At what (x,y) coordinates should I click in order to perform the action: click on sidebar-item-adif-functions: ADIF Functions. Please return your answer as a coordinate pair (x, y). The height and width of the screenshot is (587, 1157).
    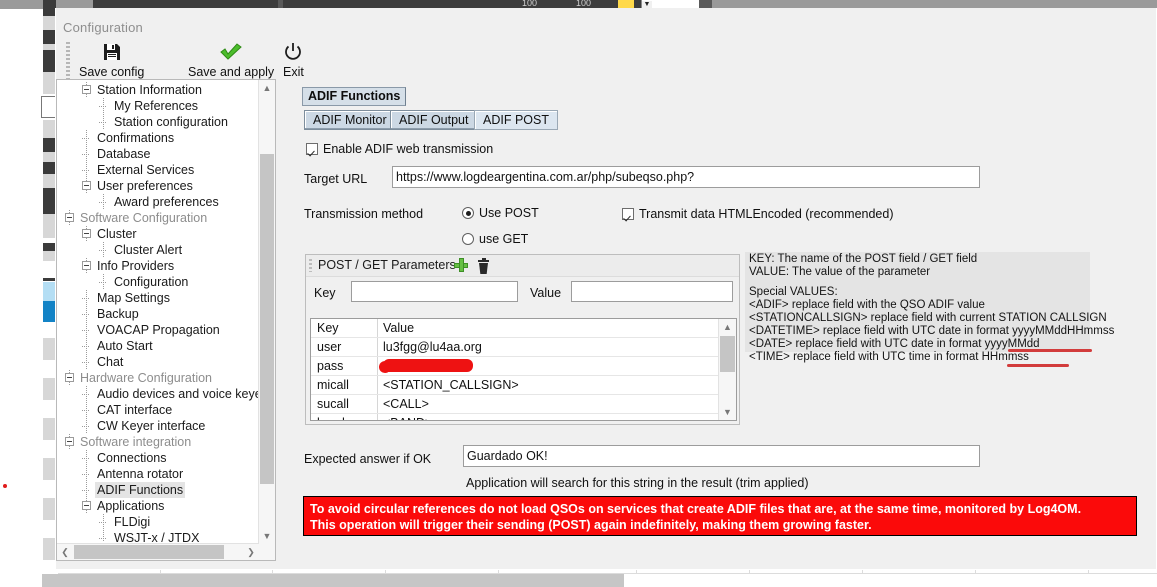
    Looking at the image, I should click on (140, 490).